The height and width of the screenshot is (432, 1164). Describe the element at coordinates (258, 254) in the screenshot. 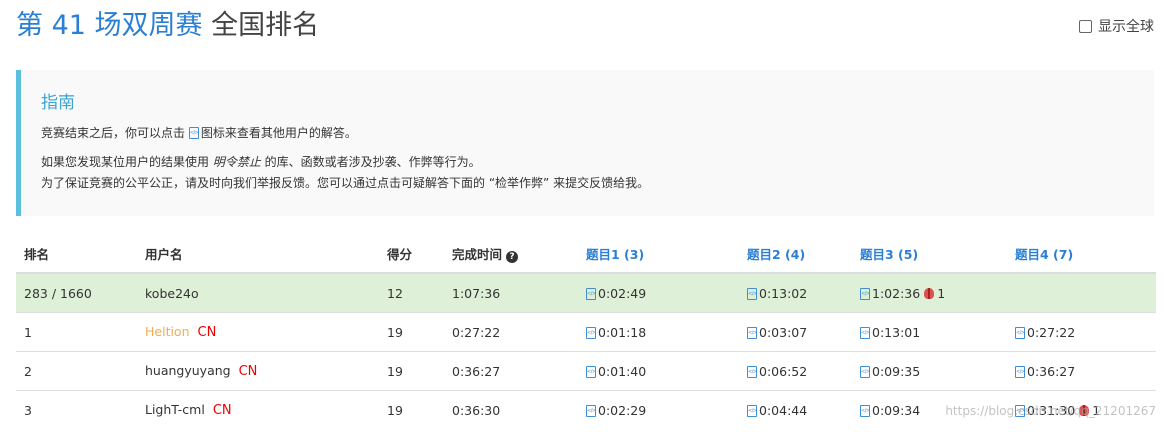

I see `col-user: 用户名` at that location.